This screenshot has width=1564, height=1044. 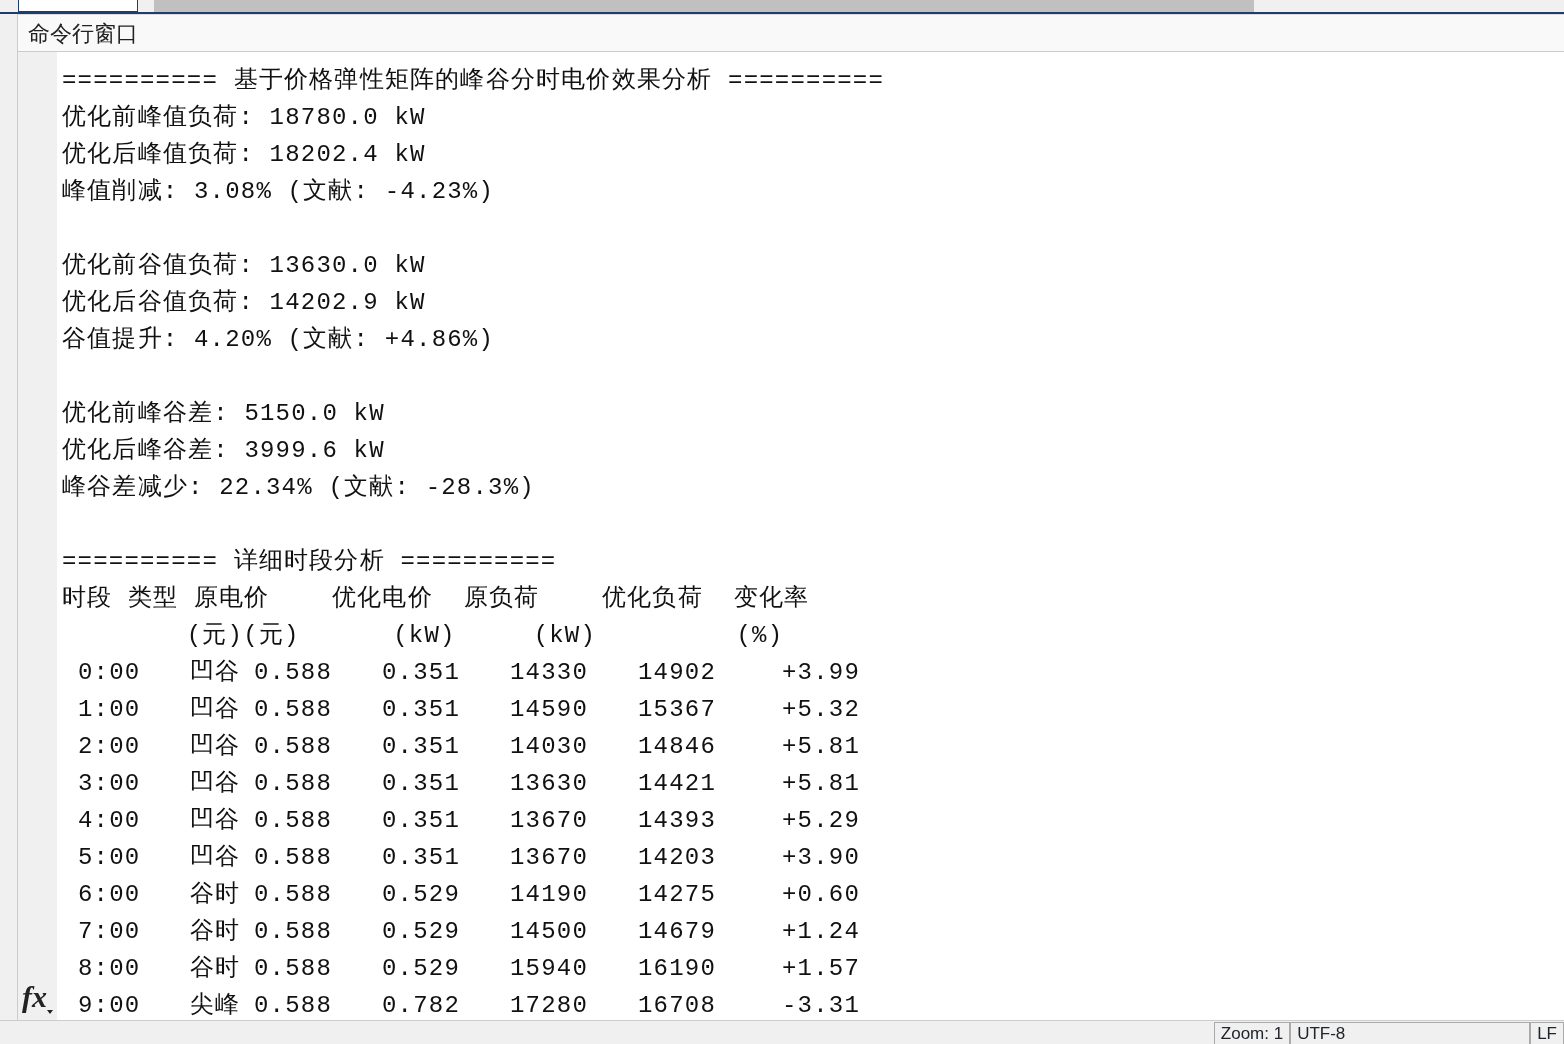 What do you see at coordinates (436, 599) in the screenshot?
I see `table-header-line: 时段 类型 原电价 优化电价 原负荷 优化负荷 变化率` at bounding box center [436, 599].